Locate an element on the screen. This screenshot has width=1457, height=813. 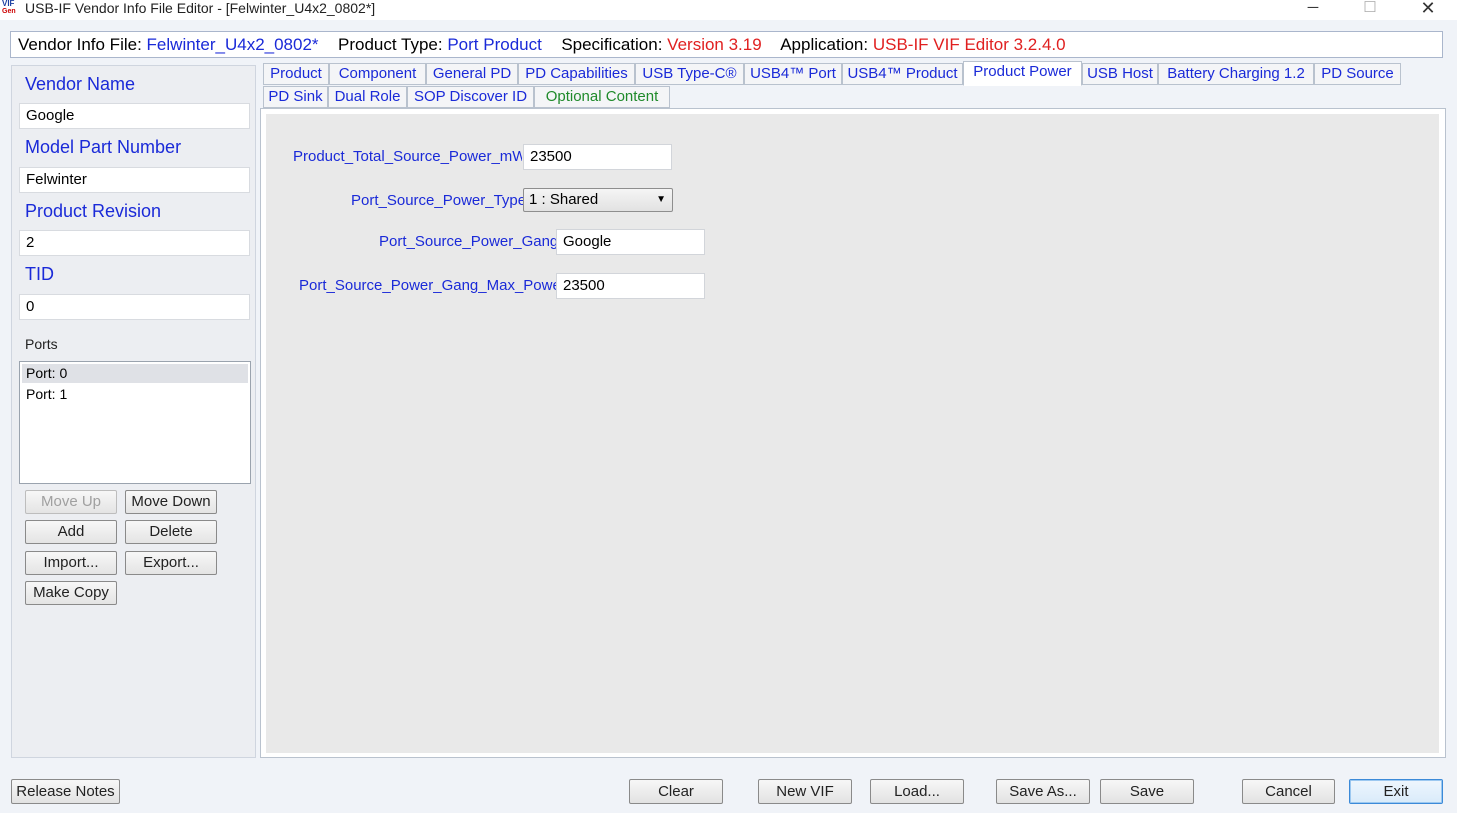
vendor-name-field: Google is located at coordinates (134, 116).